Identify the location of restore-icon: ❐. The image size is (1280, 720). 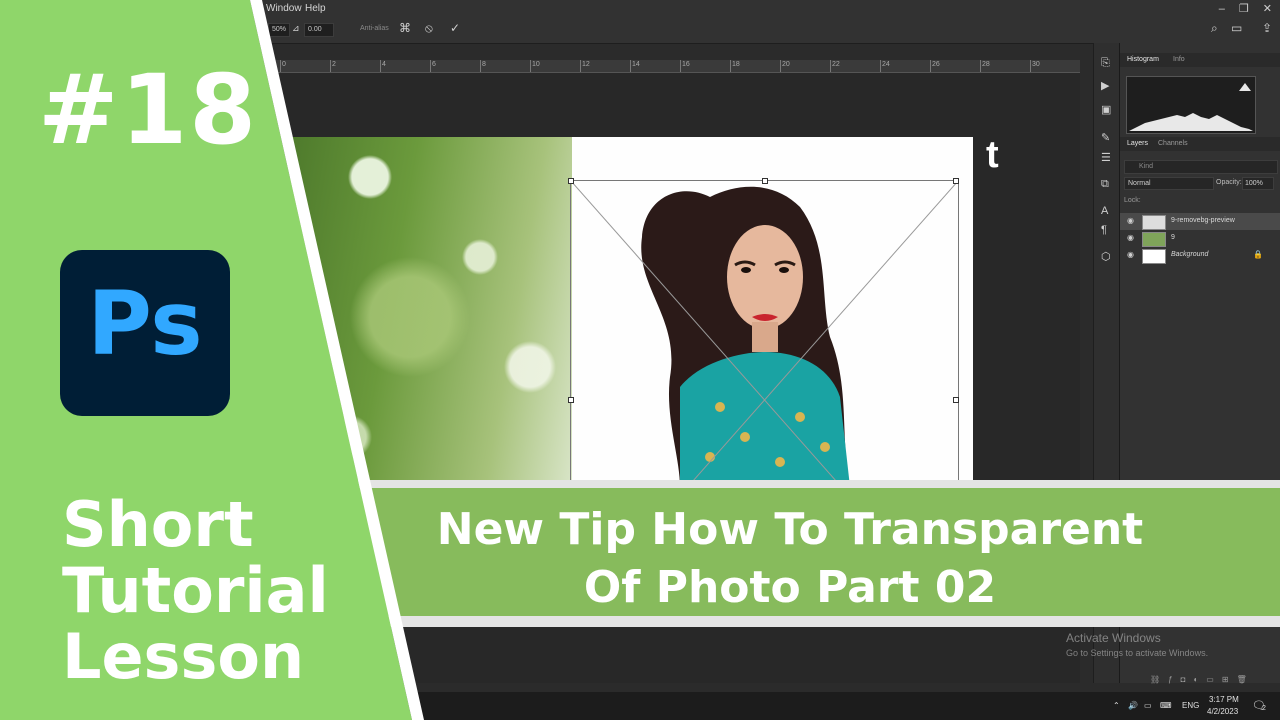
(1251, 9).